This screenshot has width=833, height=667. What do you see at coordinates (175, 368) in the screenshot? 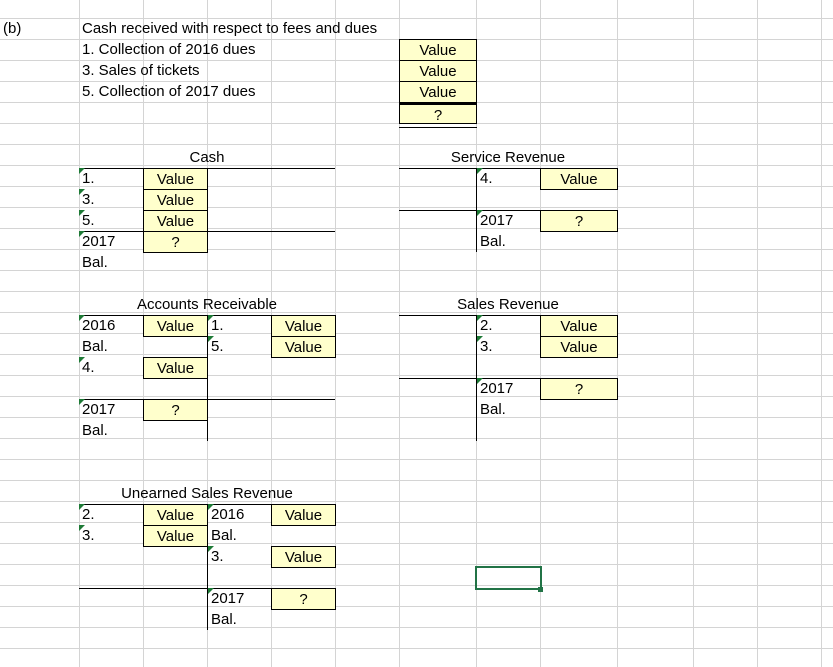
I see `ar-debit-value: Value` at bounding box center [175, 368].